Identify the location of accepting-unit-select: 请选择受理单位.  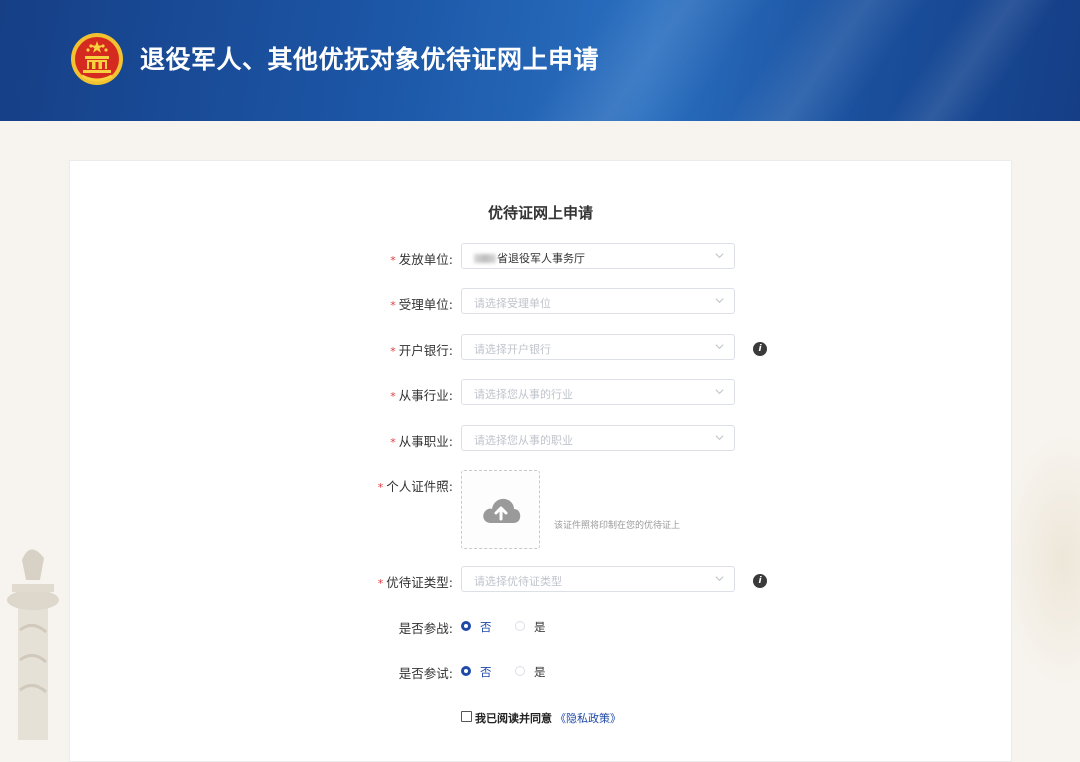
(598, 301).